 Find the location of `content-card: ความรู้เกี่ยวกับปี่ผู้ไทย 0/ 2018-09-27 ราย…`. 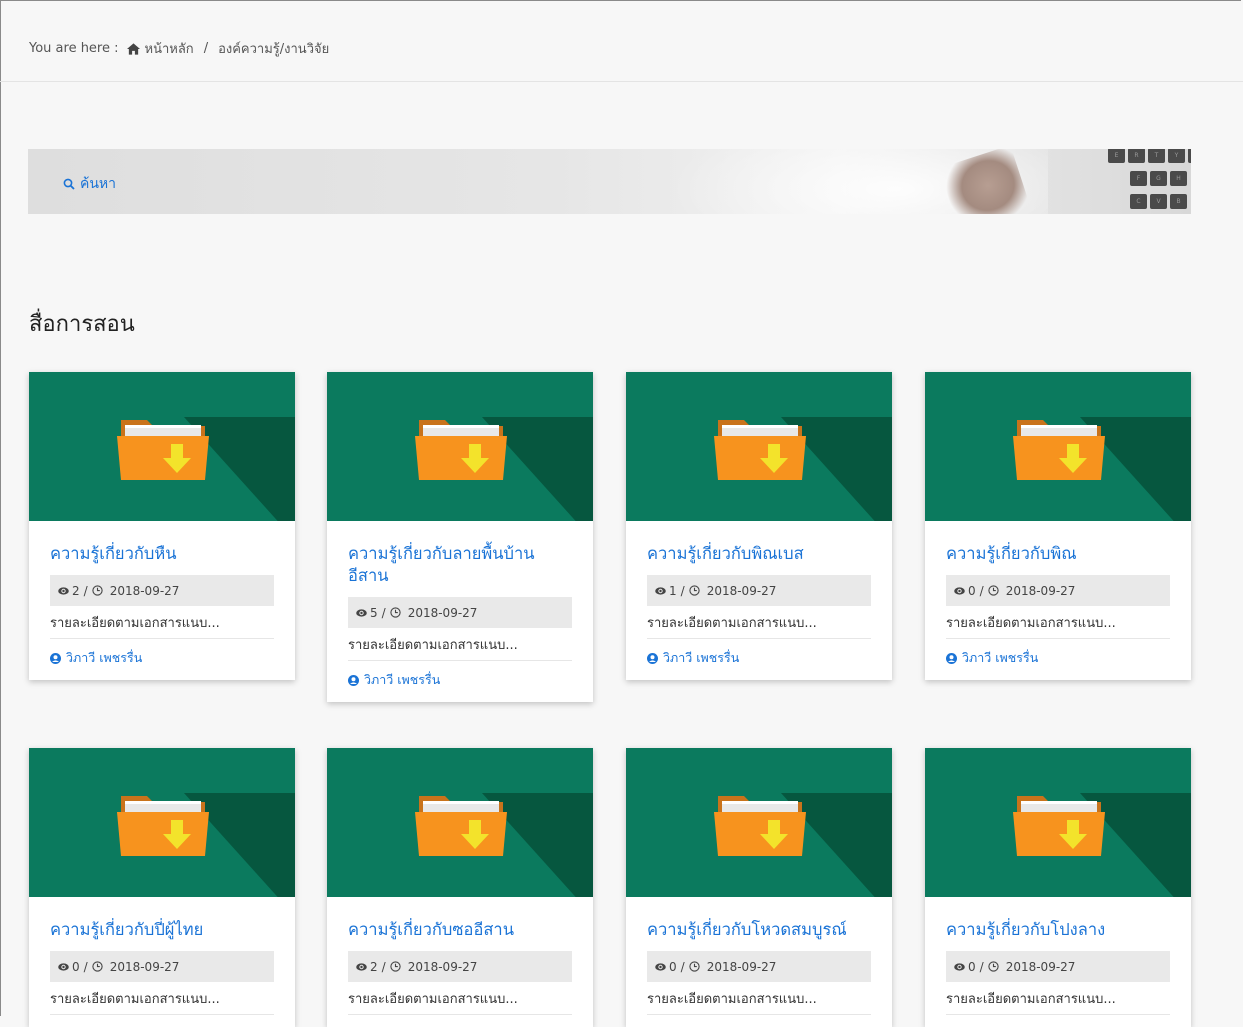

content-card: ความรู้เกี่ยวกับปี่ผู้ไทย 0/ 2018-09-27 ราย… is located at coordinates (162, 887).